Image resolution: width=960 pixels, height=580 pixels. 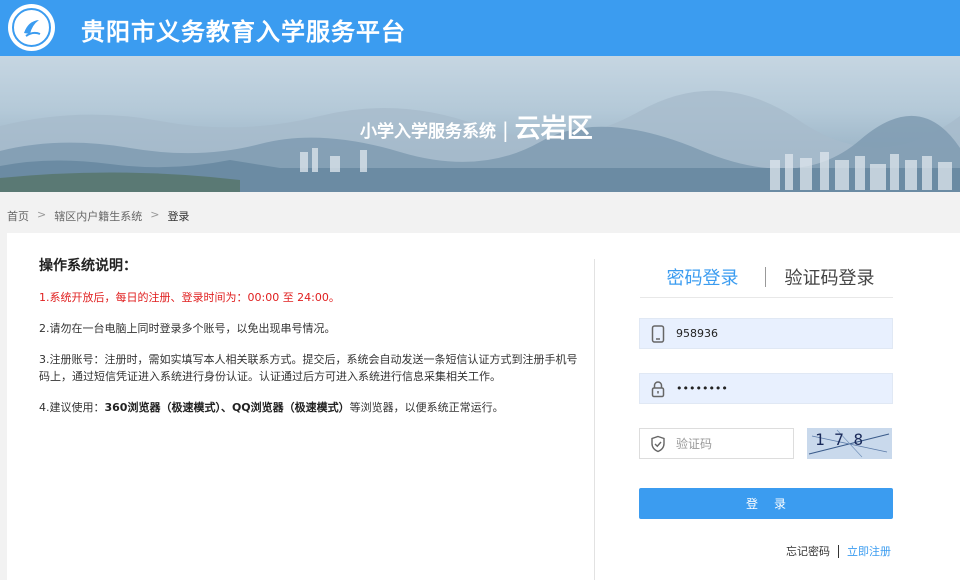 I want to click on captcha-input, so click(x=731, y=443).